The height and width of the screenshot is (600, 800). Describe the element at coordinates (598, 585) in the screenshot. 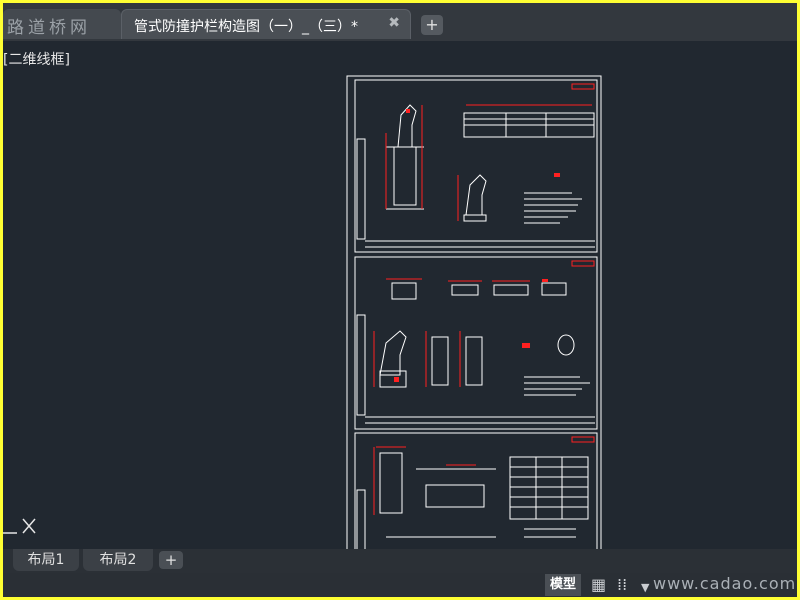

I see `grid-icon: ▦` at that location.